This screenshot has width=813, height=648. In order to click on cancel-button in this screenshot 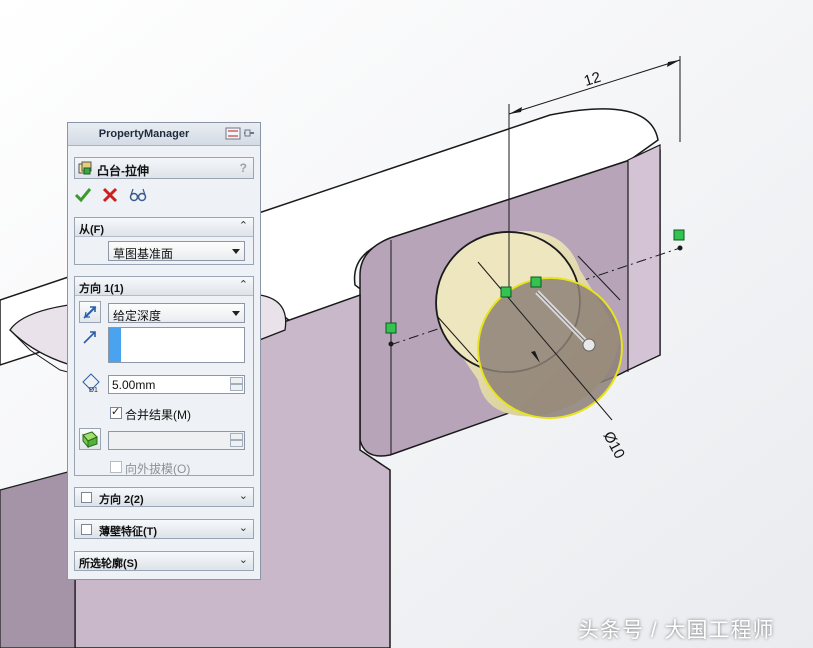, I will do `click(110, 195)`.